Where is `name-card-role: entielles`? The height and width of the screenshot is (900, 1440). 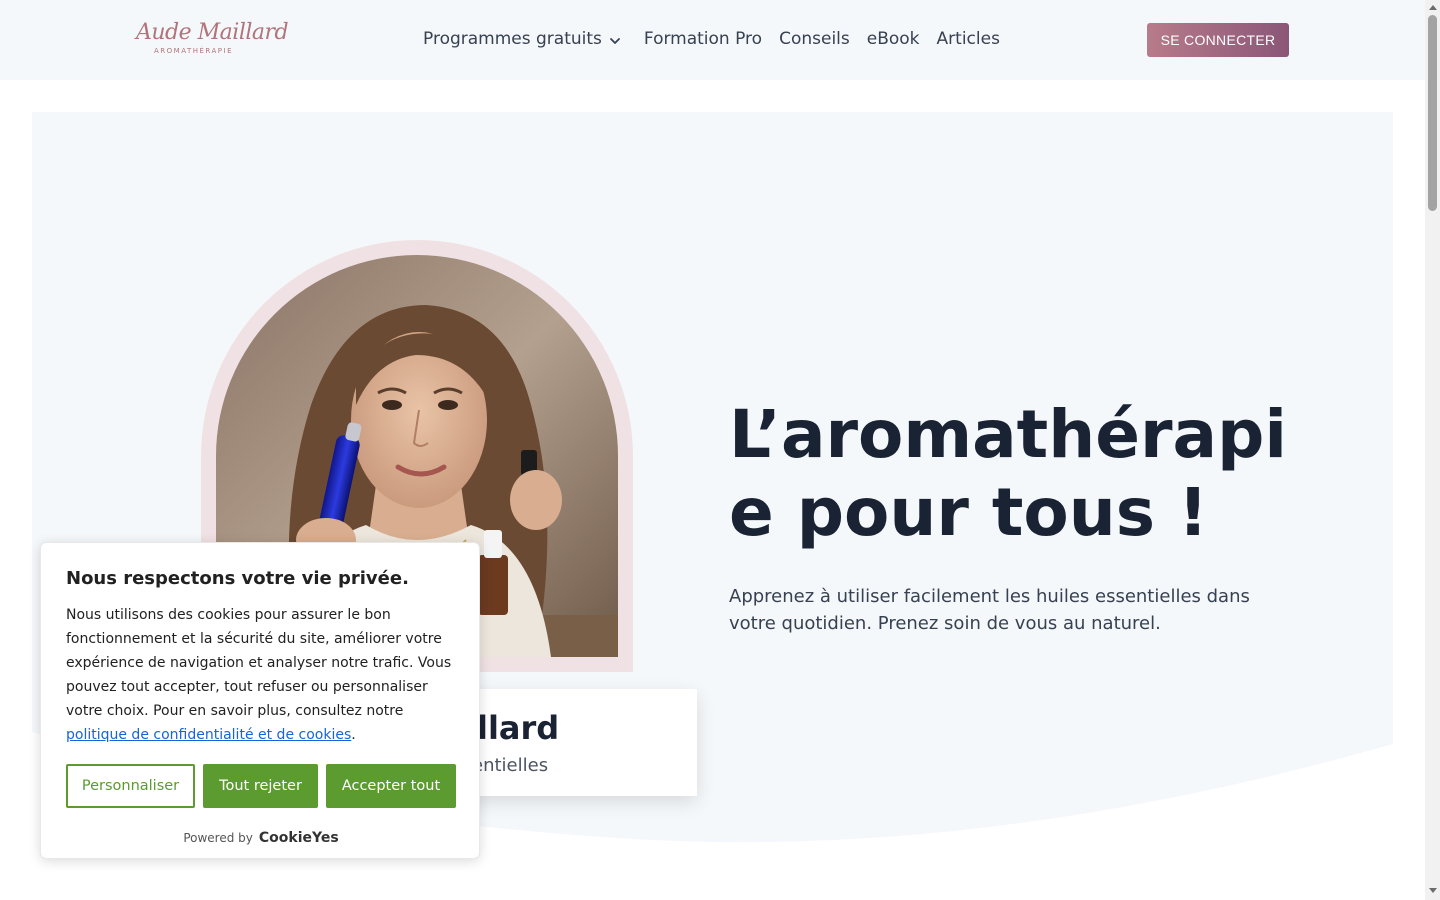
name-card-role: entielles is located at coordinates (510, 765).